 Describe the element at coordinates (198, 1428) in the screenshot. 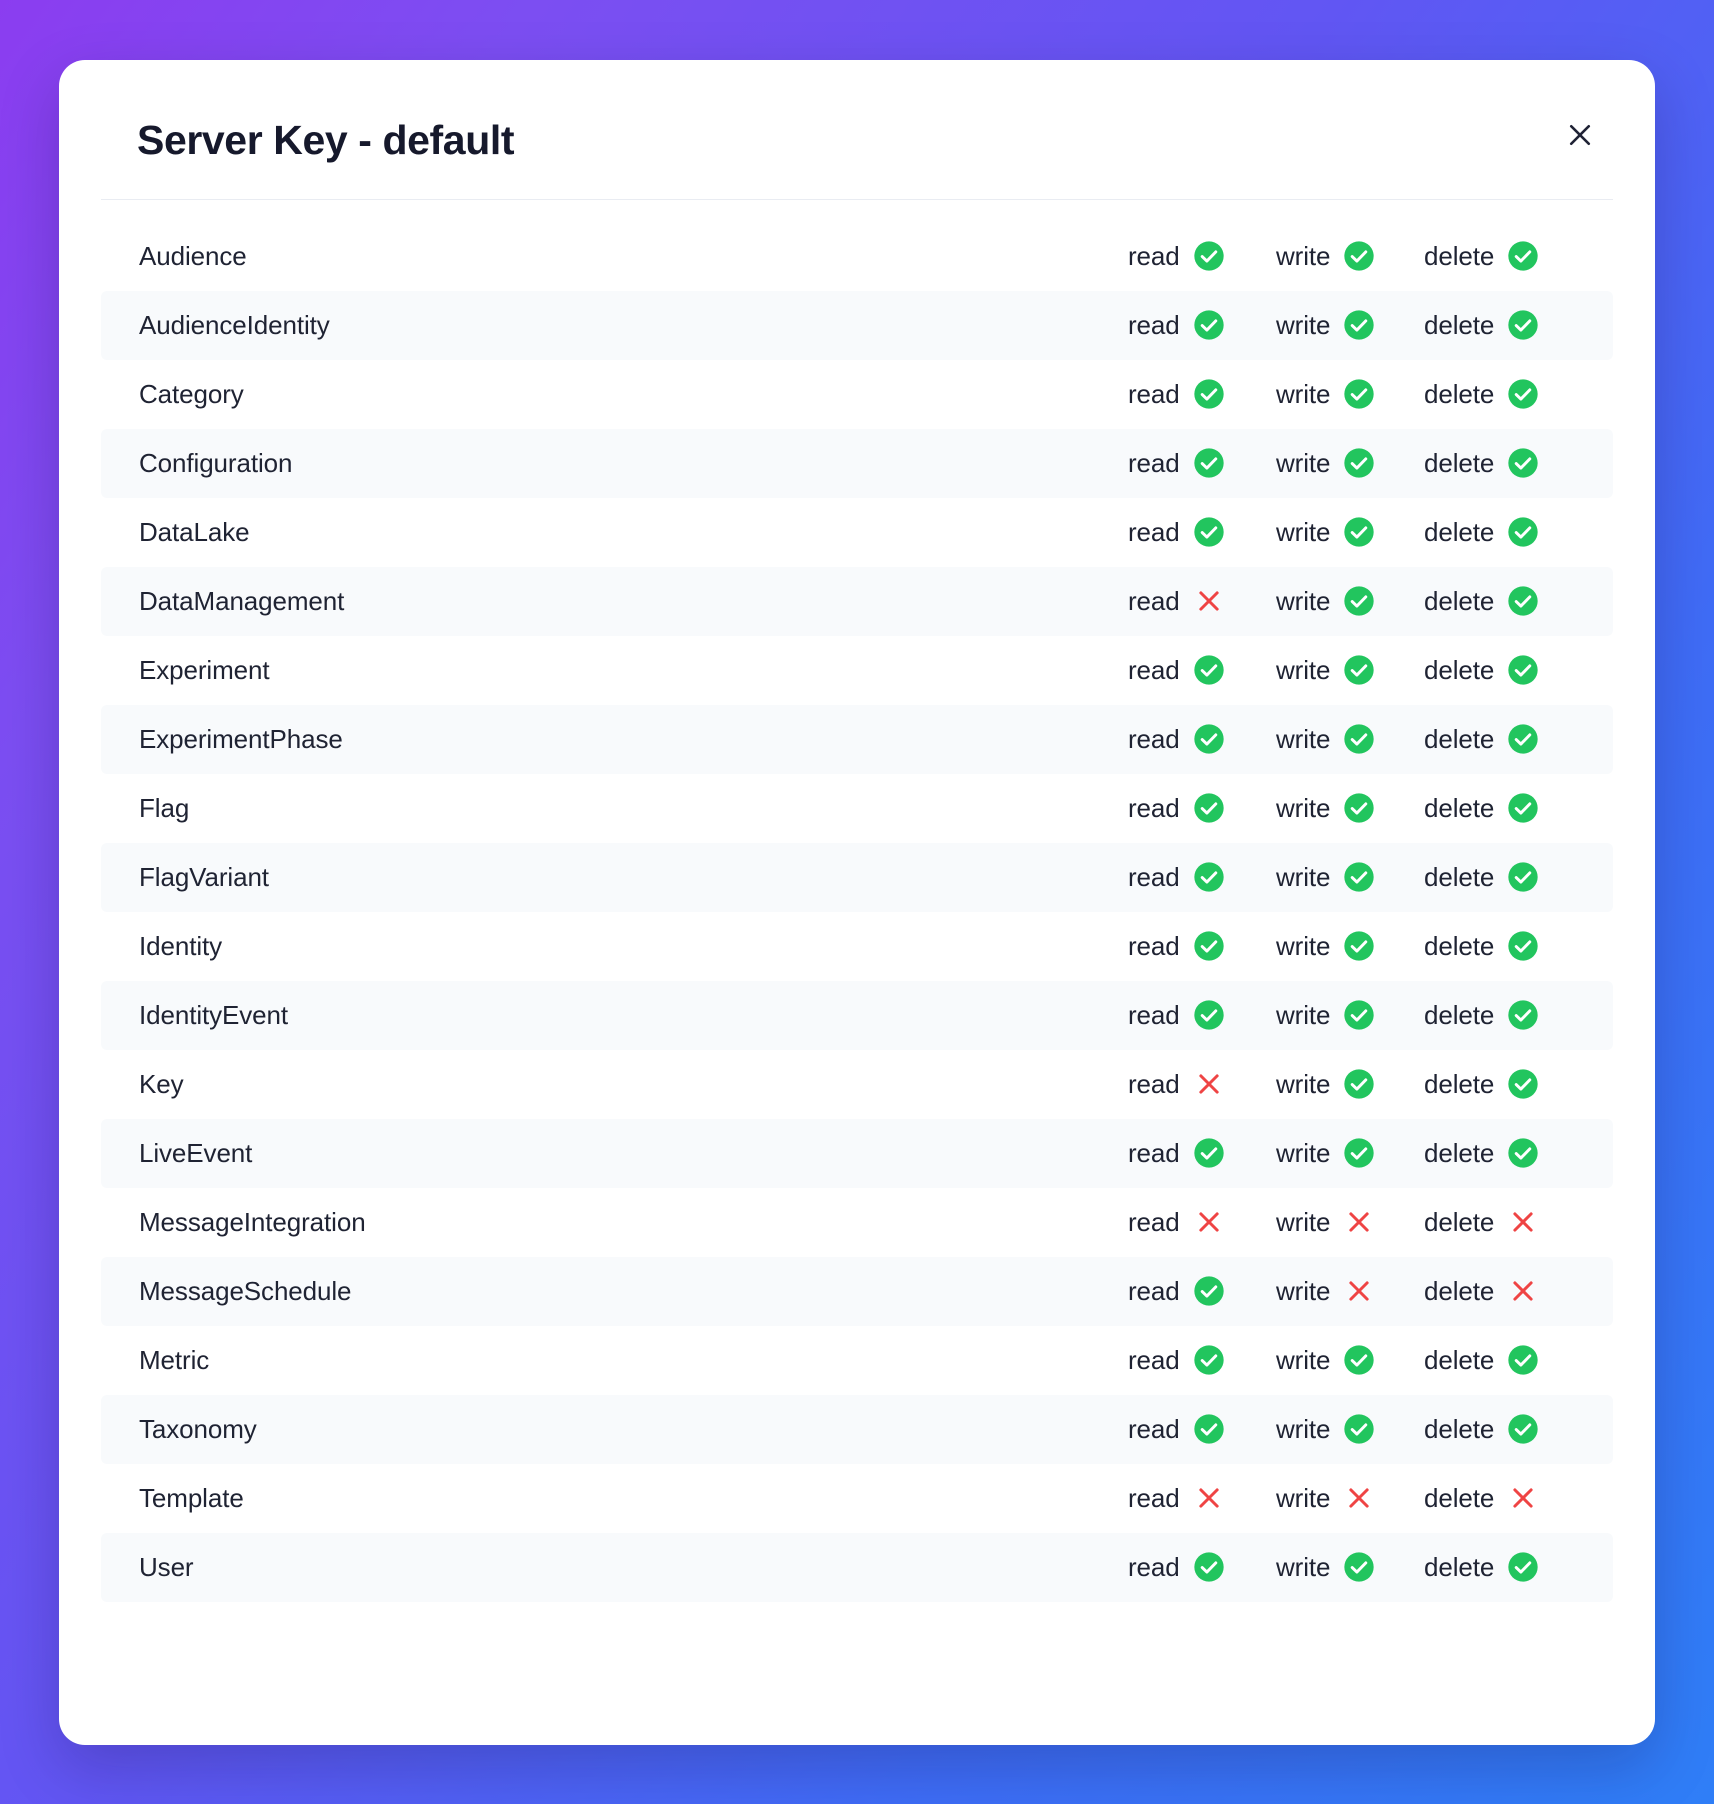

I see `resource-name: Taxonomy` at that location.